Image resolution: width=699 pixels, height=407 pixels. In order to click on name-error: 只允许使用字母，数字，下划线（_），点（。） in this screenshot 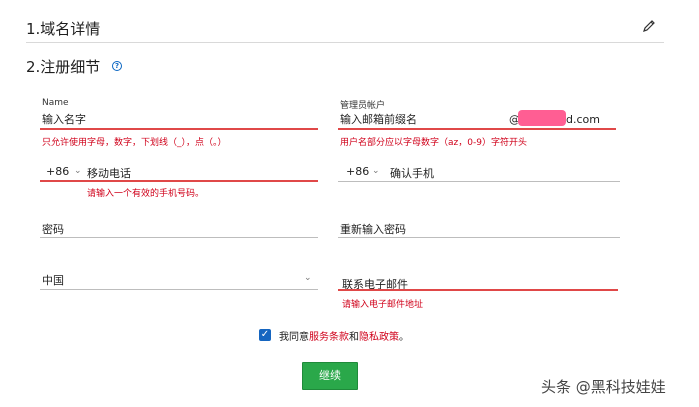, I will do `click(134, 143)`.